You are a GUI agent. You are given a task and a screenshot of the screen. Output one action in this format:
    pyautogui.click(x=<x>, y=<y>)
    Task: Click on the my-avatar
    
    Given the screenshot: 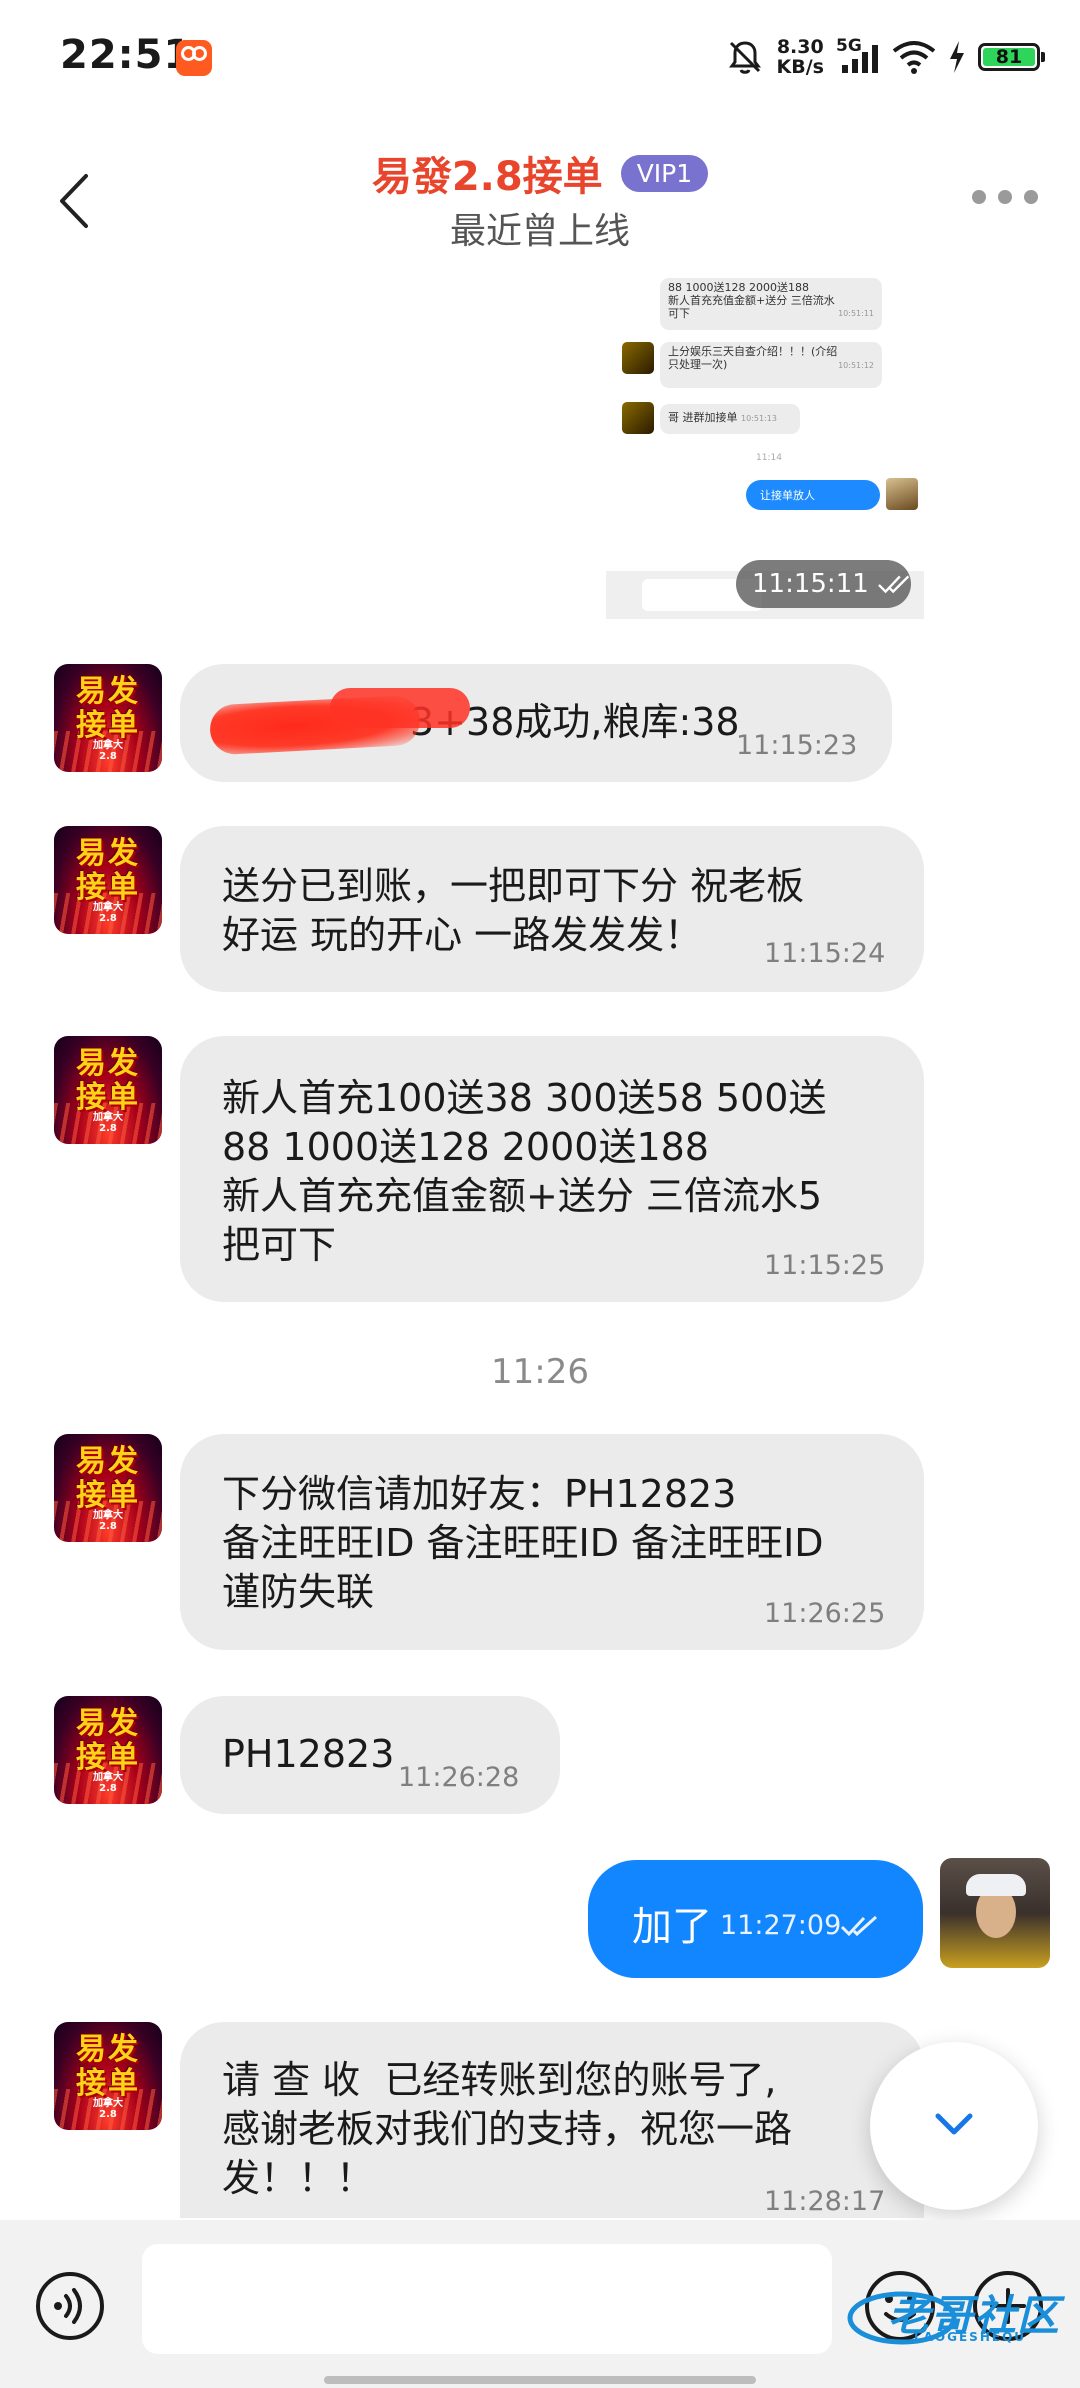 What is the action you would take?
    pyautogui.click(x=995, y=1913)
    